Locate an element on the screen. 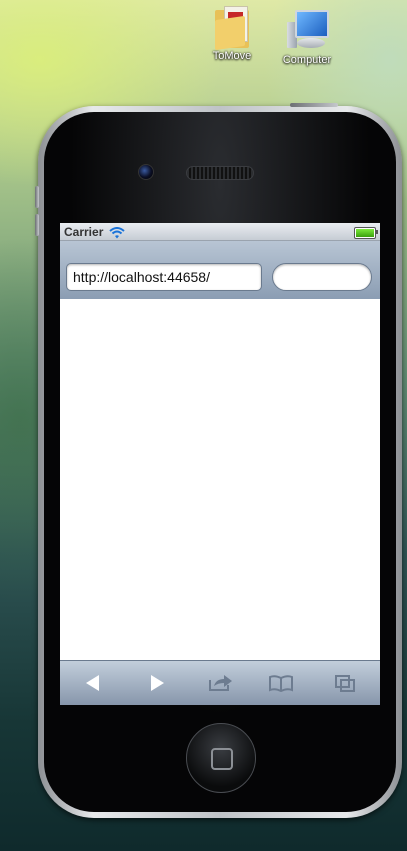 The width and height of the screenshot is (407, 851). home-button is located at coordinates (221, 758).